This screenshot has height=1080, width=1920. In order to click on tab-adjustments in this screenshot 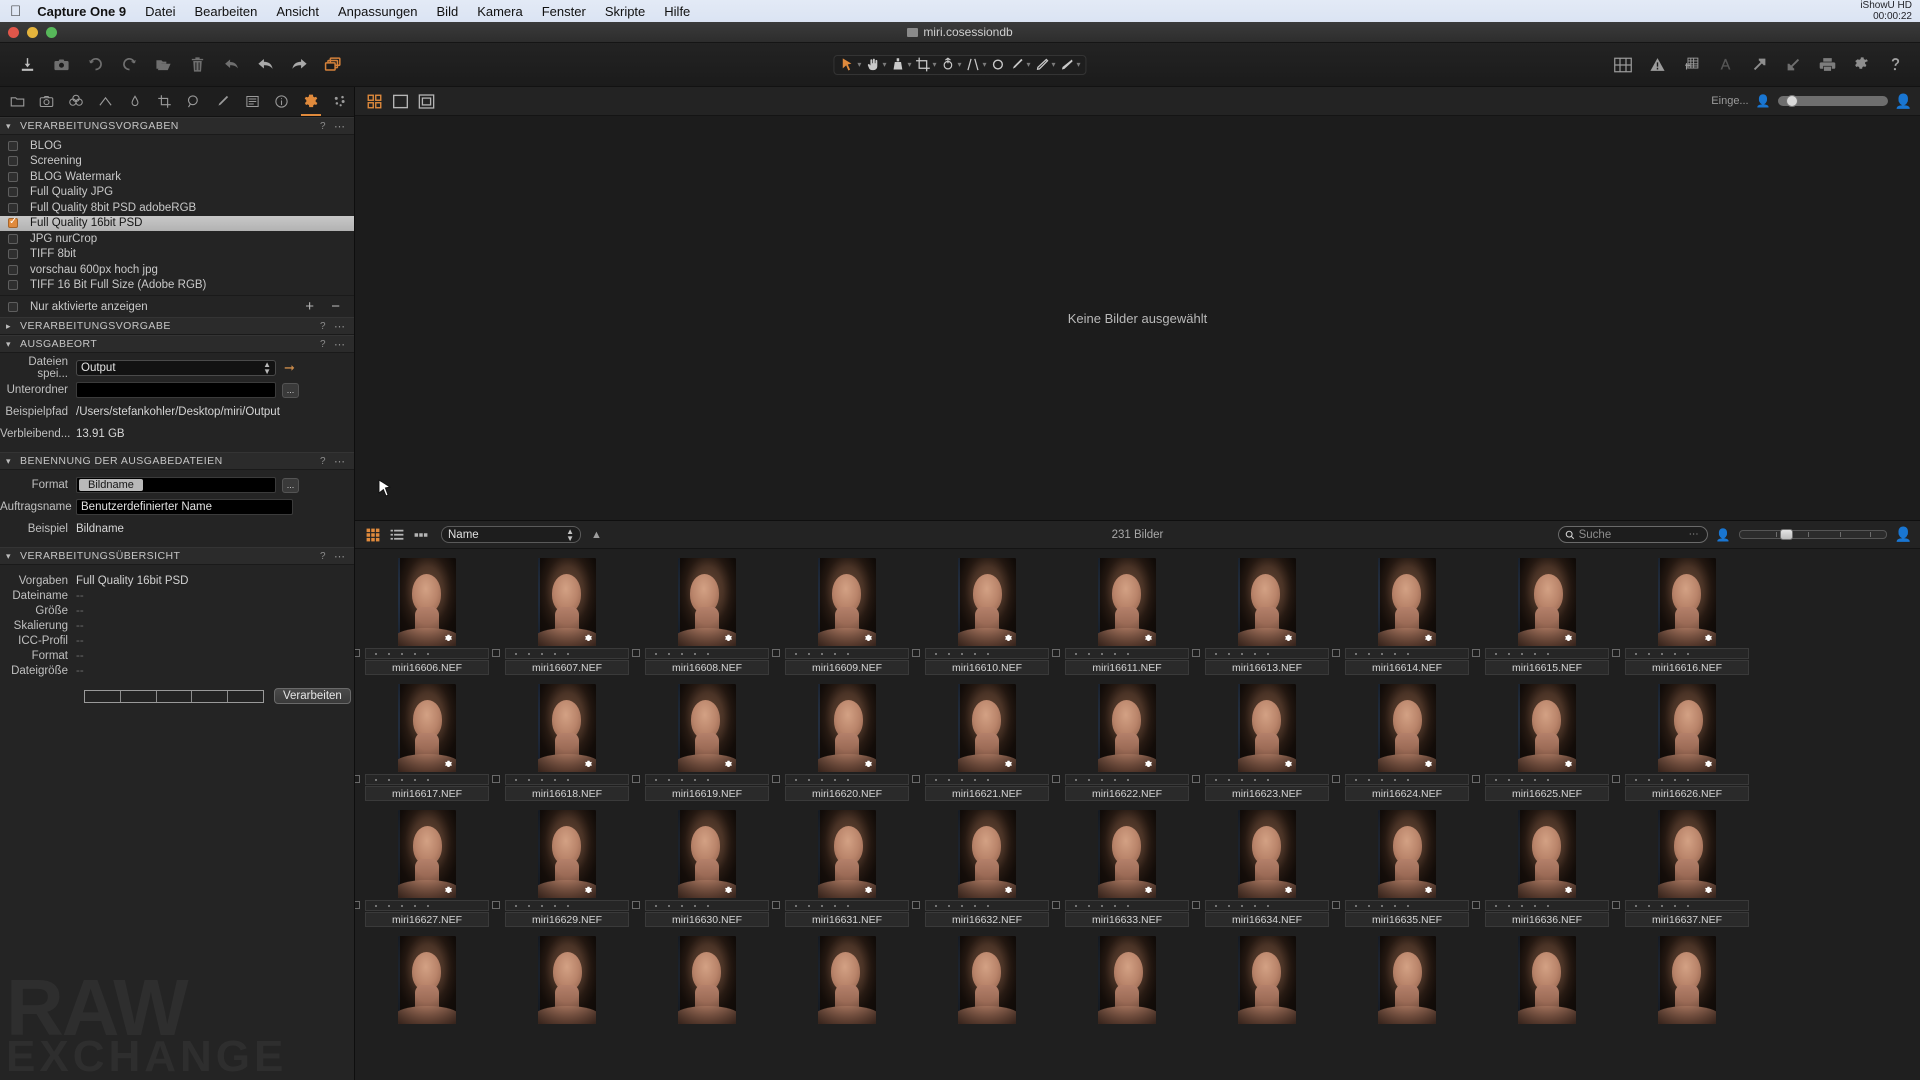, I will do `click(222, 102)`.